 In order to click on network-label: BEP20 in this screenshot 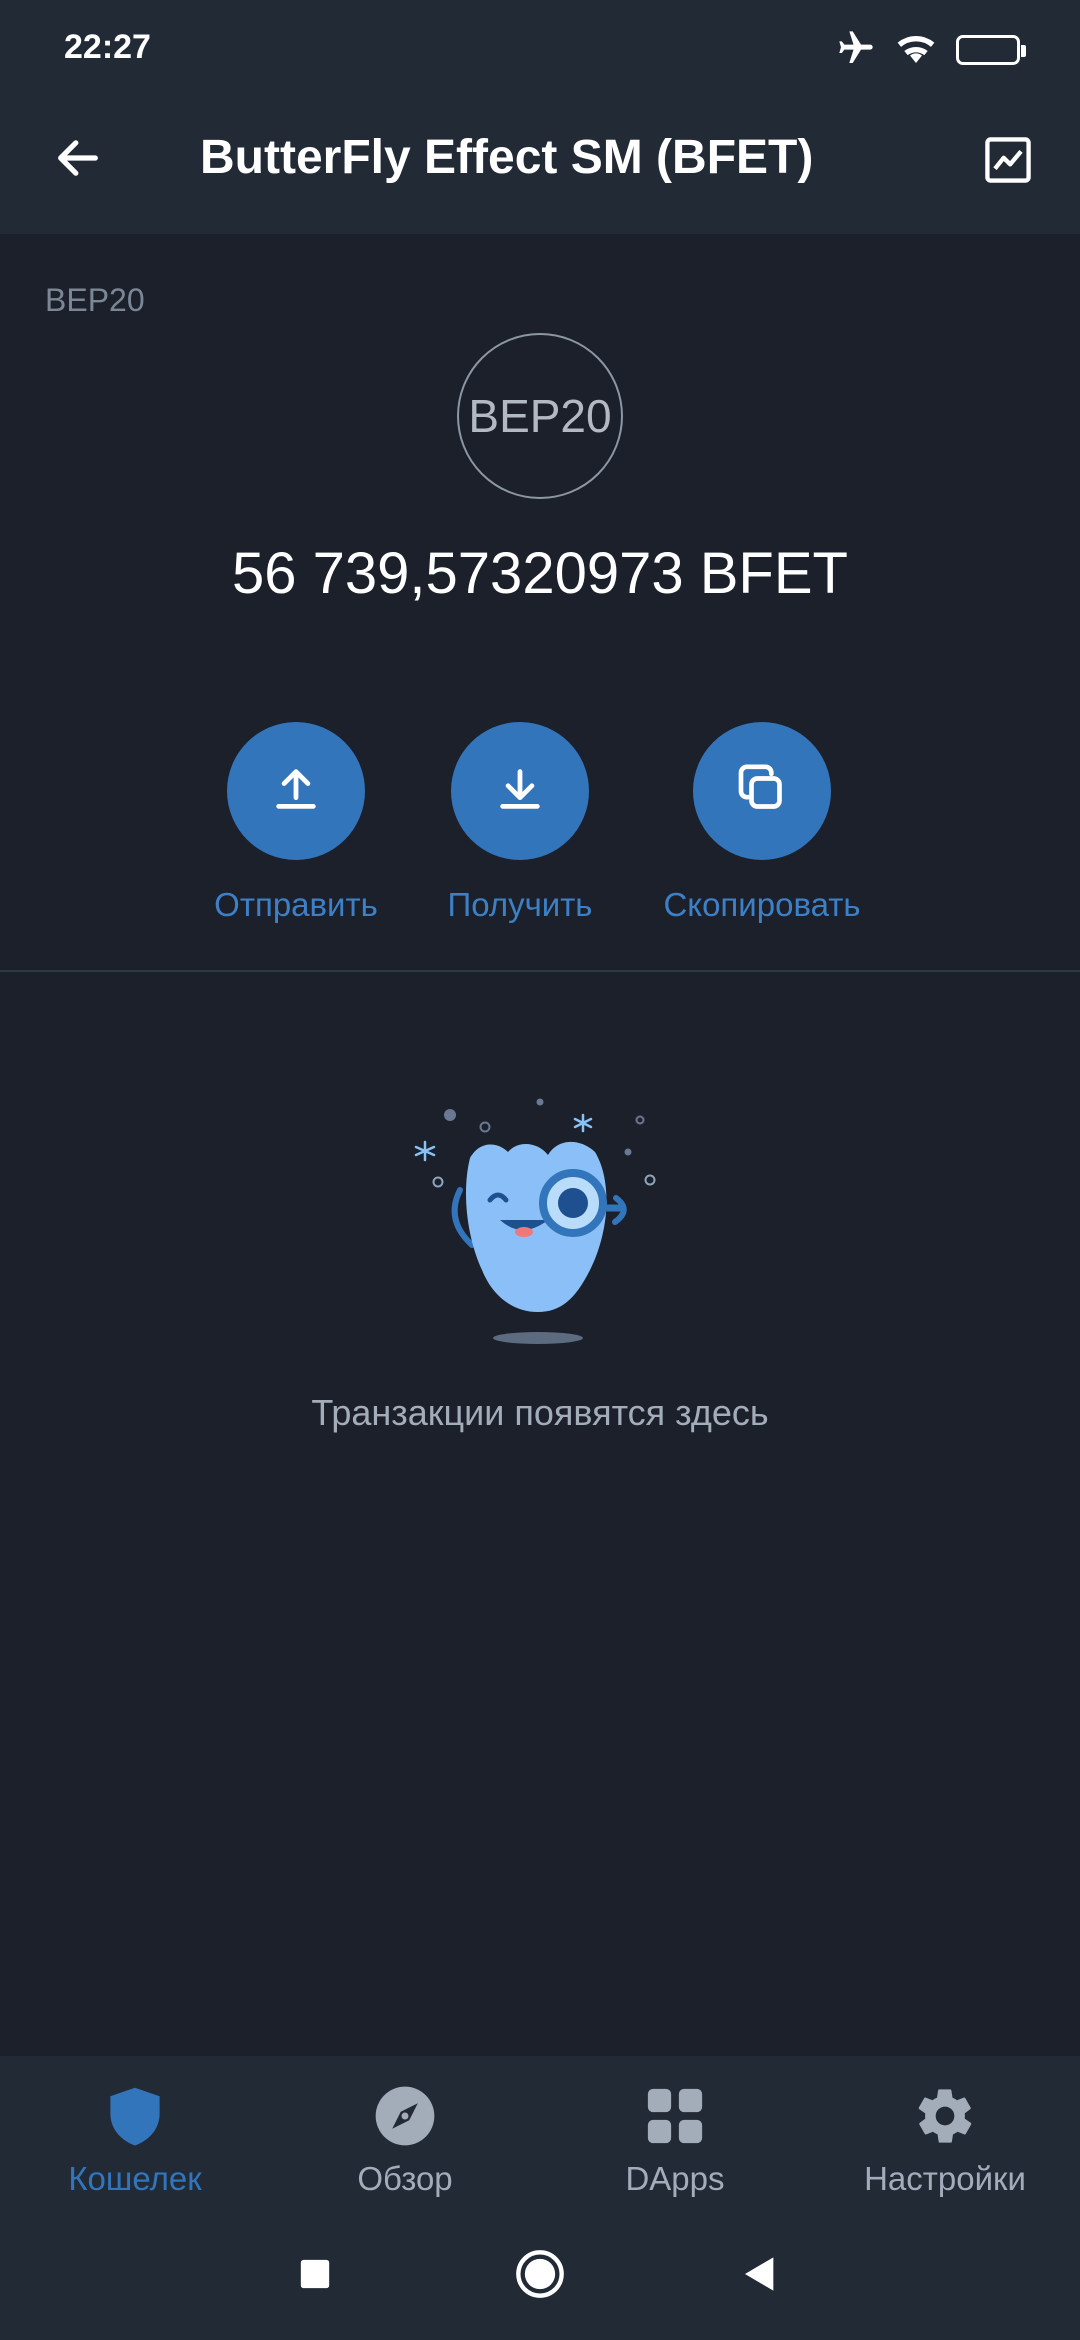, I will do `click(95, 300)`.